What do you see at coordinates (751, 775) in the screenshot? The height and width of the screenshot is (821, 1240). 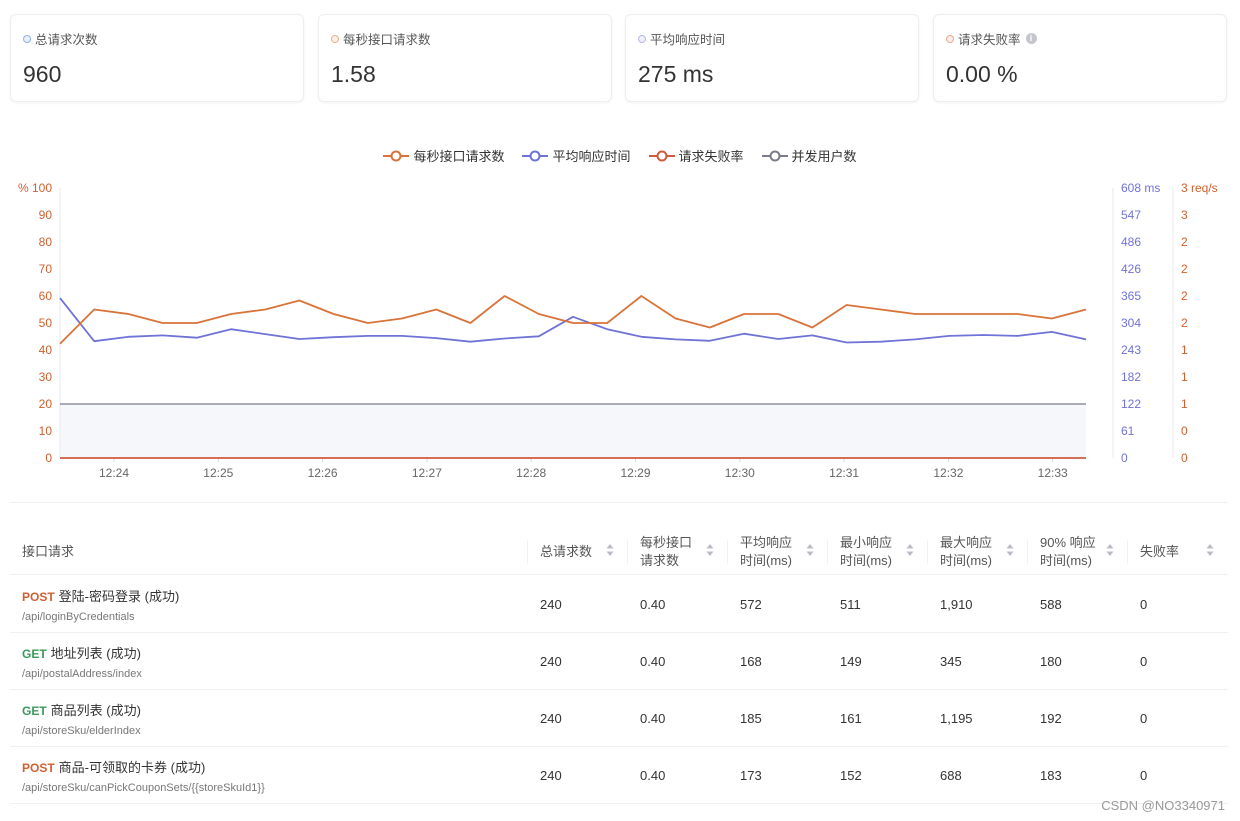 I see `table-cell: 173` at bounding box center [751, 775].